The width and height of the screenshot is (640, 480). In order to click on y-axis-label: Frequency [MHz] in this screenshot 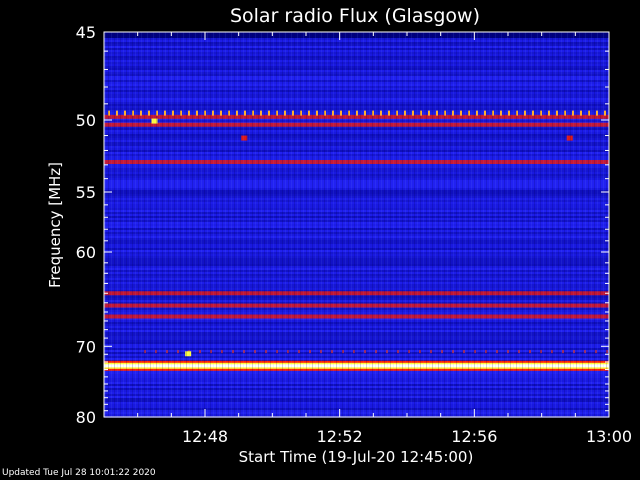, I will do `click(55, 225)`.